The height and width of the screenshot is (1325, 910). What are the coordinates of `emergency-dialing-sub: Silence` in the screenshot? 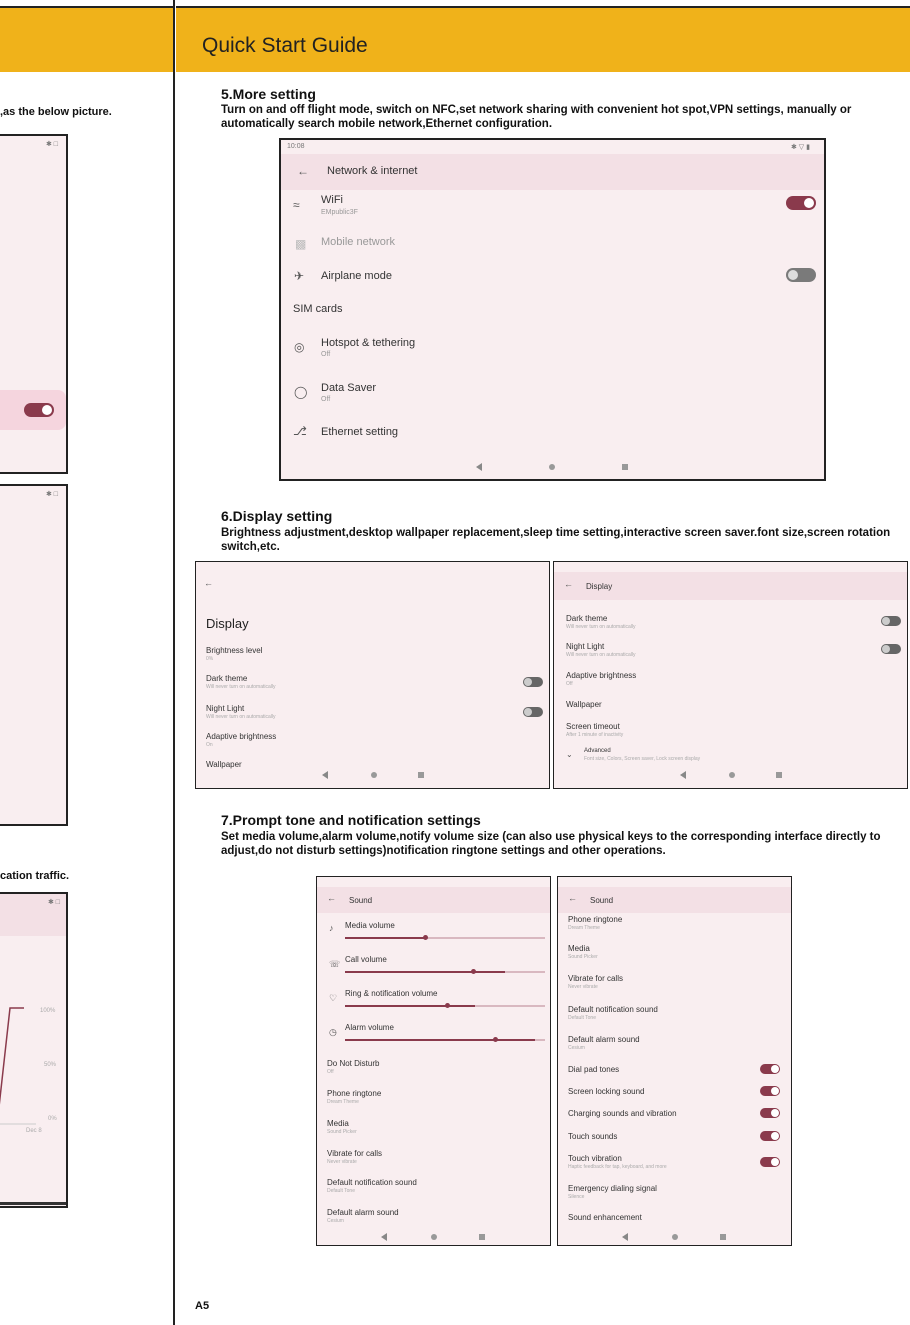 It's located at (576, 1197).